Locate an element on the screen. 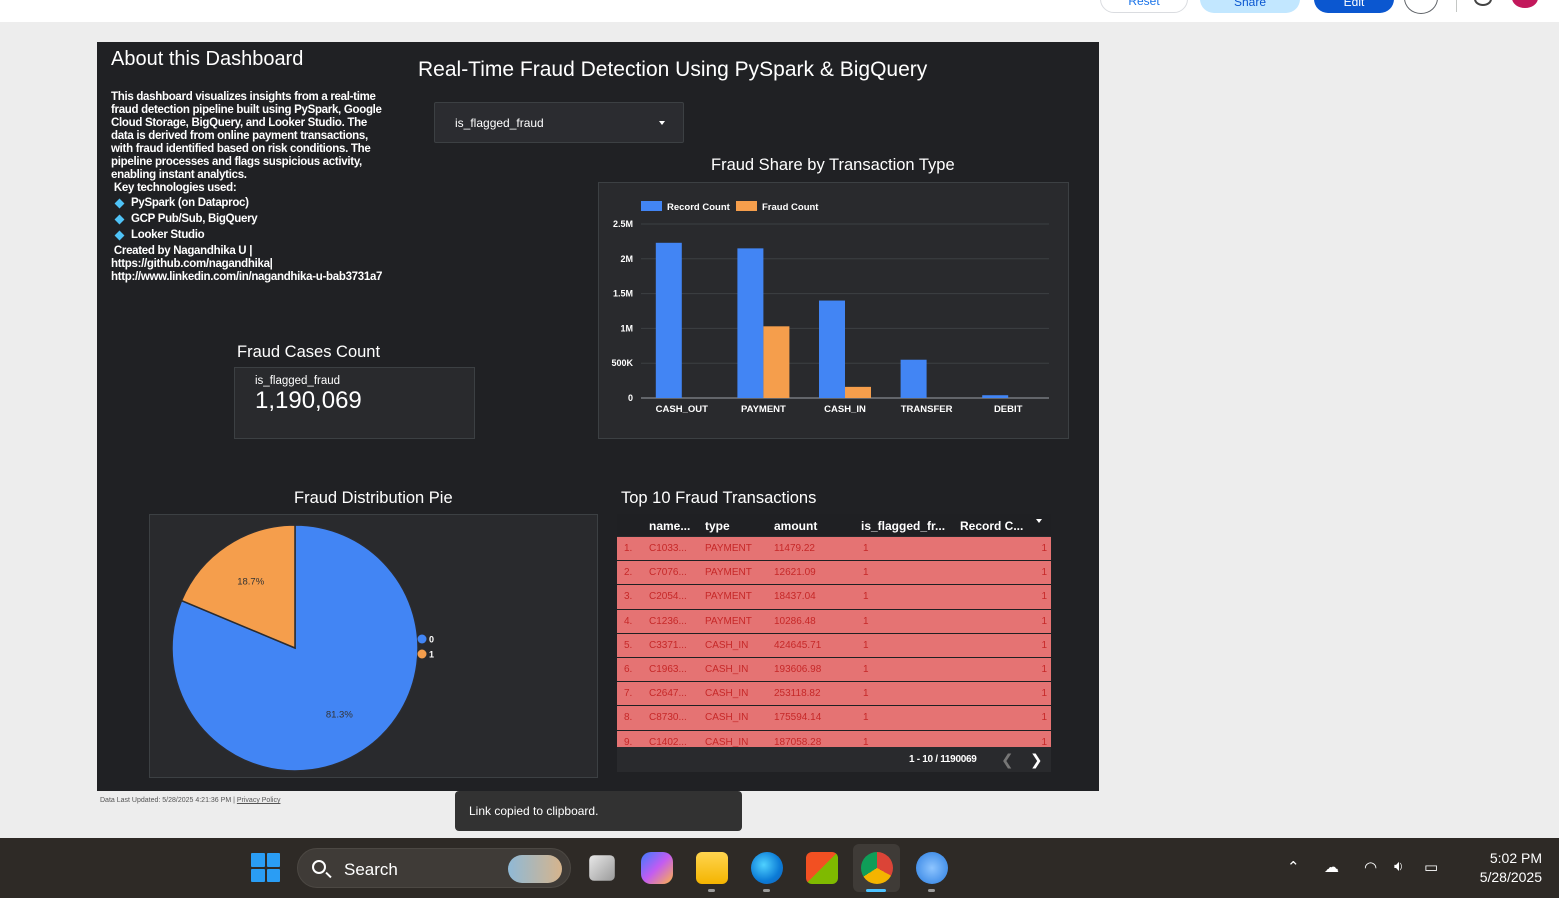 This screenshot has height=898, width=1559. pie-chart-title: Fraud Distribution Pie is located at coordinates (373, 498).